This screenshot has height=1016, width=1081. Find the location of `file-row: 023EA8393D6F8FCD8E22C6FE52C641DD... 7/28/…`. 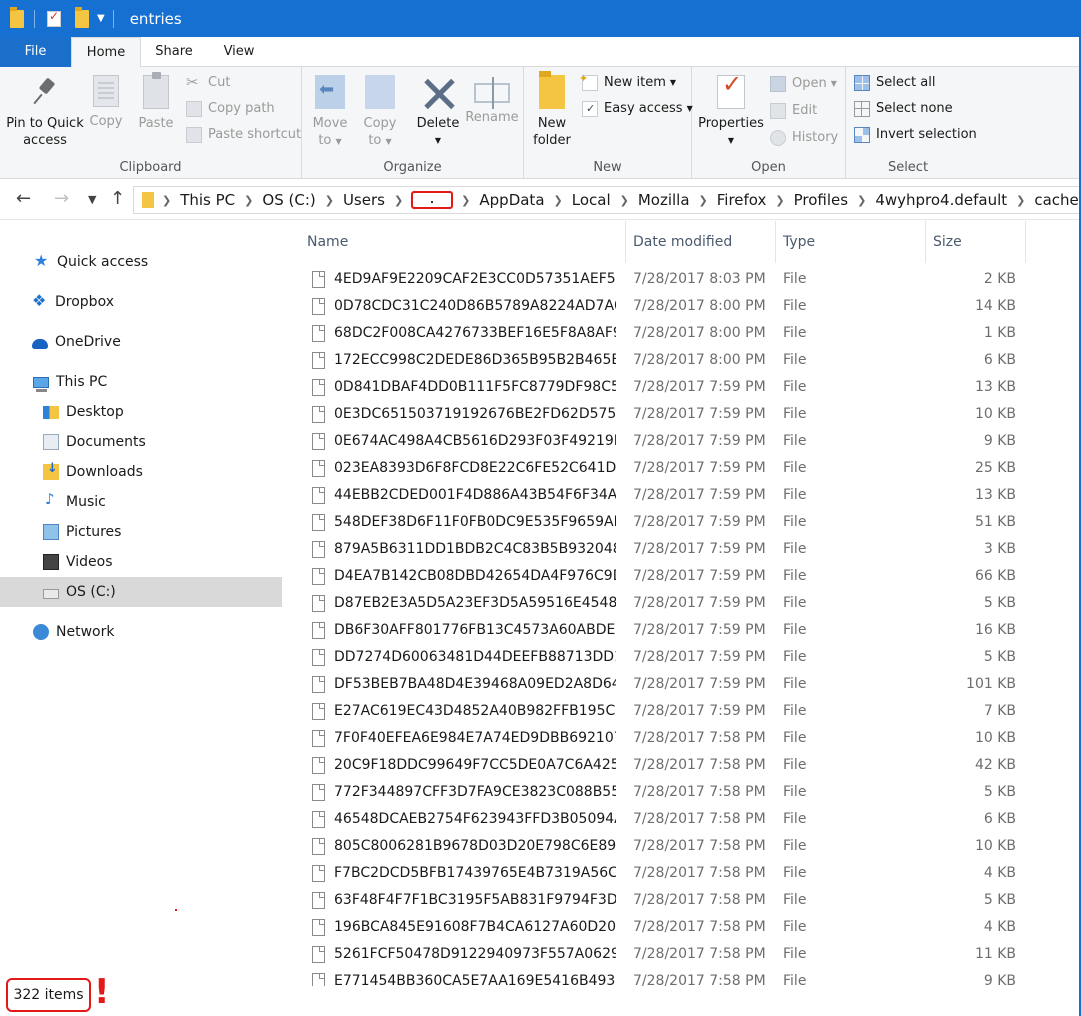

file-row: 023EA8393D6F8FCD8E22C6FE52C641DD... 7/28/… is located at coordinates (682, 468).